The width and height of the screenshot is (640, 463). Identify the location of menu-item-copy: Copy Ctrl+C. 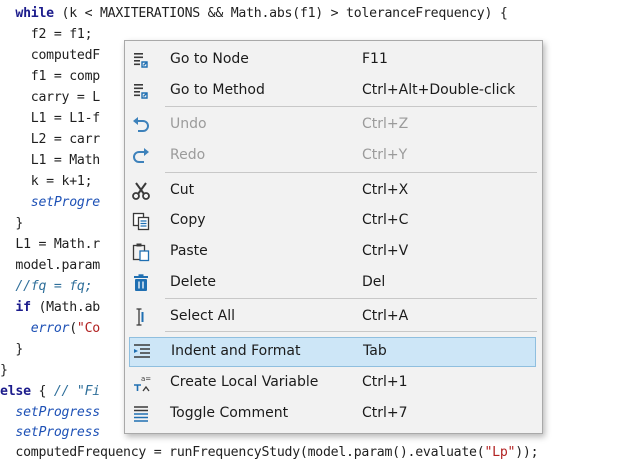
(333, 221).